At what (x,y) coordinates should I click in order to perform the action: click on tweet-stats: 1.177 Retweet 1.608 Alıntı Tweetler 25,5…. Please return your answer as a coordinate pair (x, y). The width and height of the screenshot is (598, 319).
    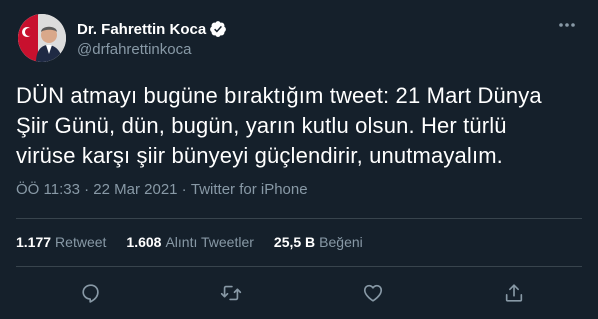
    Looking at the image, I should click on (199, 242).